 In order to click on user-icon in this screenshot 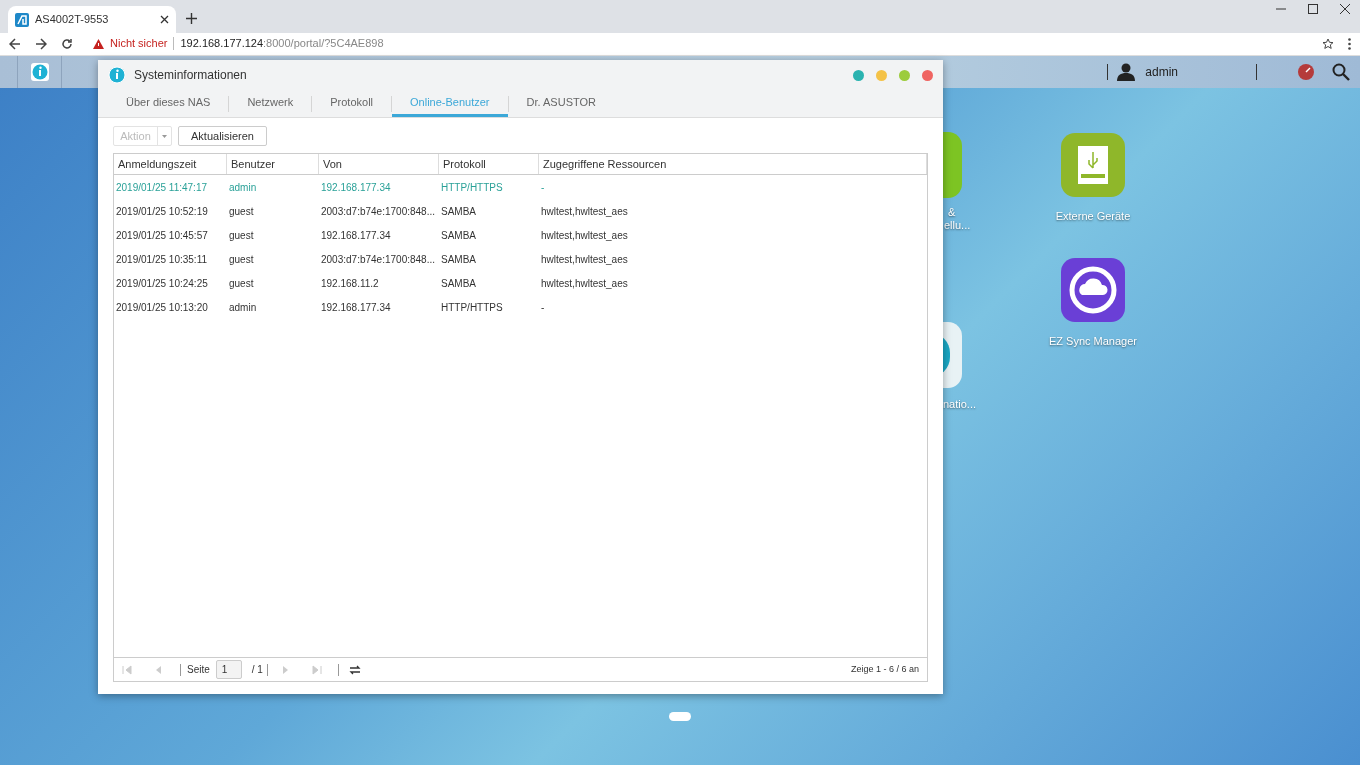, I will do `click(1126, 72)`.